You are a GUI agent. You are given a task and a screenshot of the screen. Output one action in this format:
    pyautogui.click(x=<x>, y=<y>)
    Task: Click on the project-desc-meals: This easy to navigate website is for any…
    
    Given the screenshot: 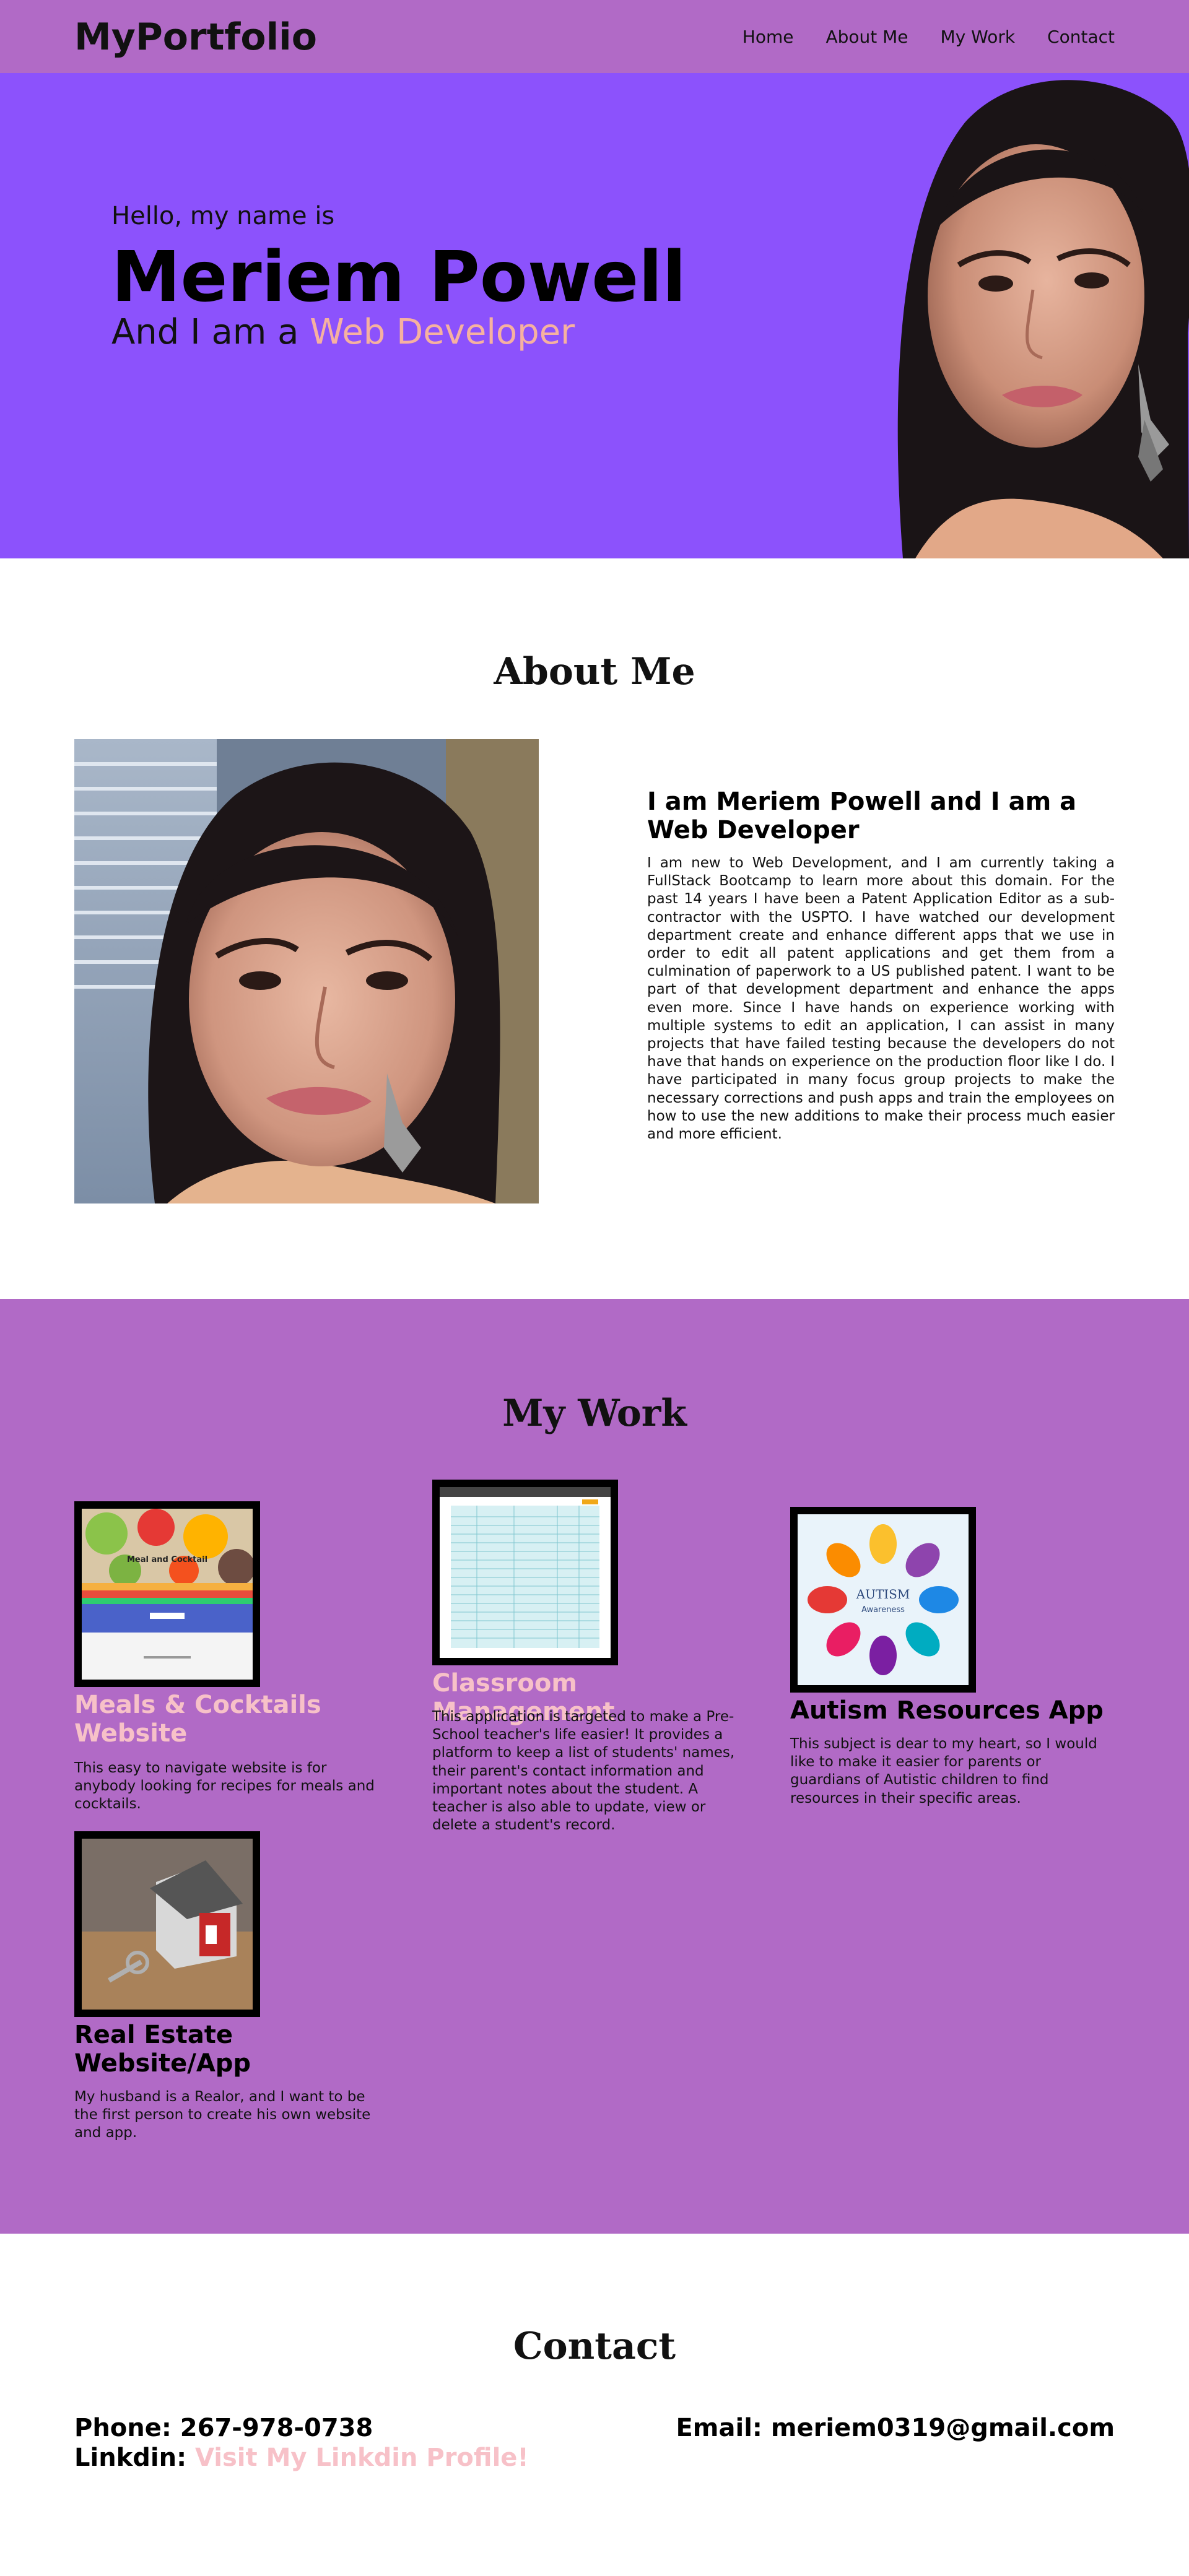 What is the action you would take?
    pyautogui.click(x=224, y=1786)
    